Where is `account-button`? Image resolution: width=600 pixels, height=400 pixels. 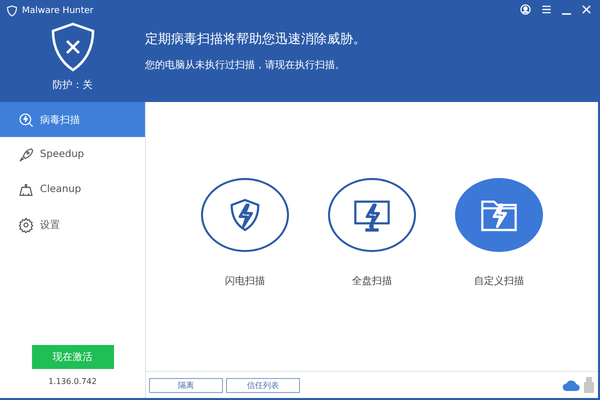
account-button is located at coordinates (525, 10).